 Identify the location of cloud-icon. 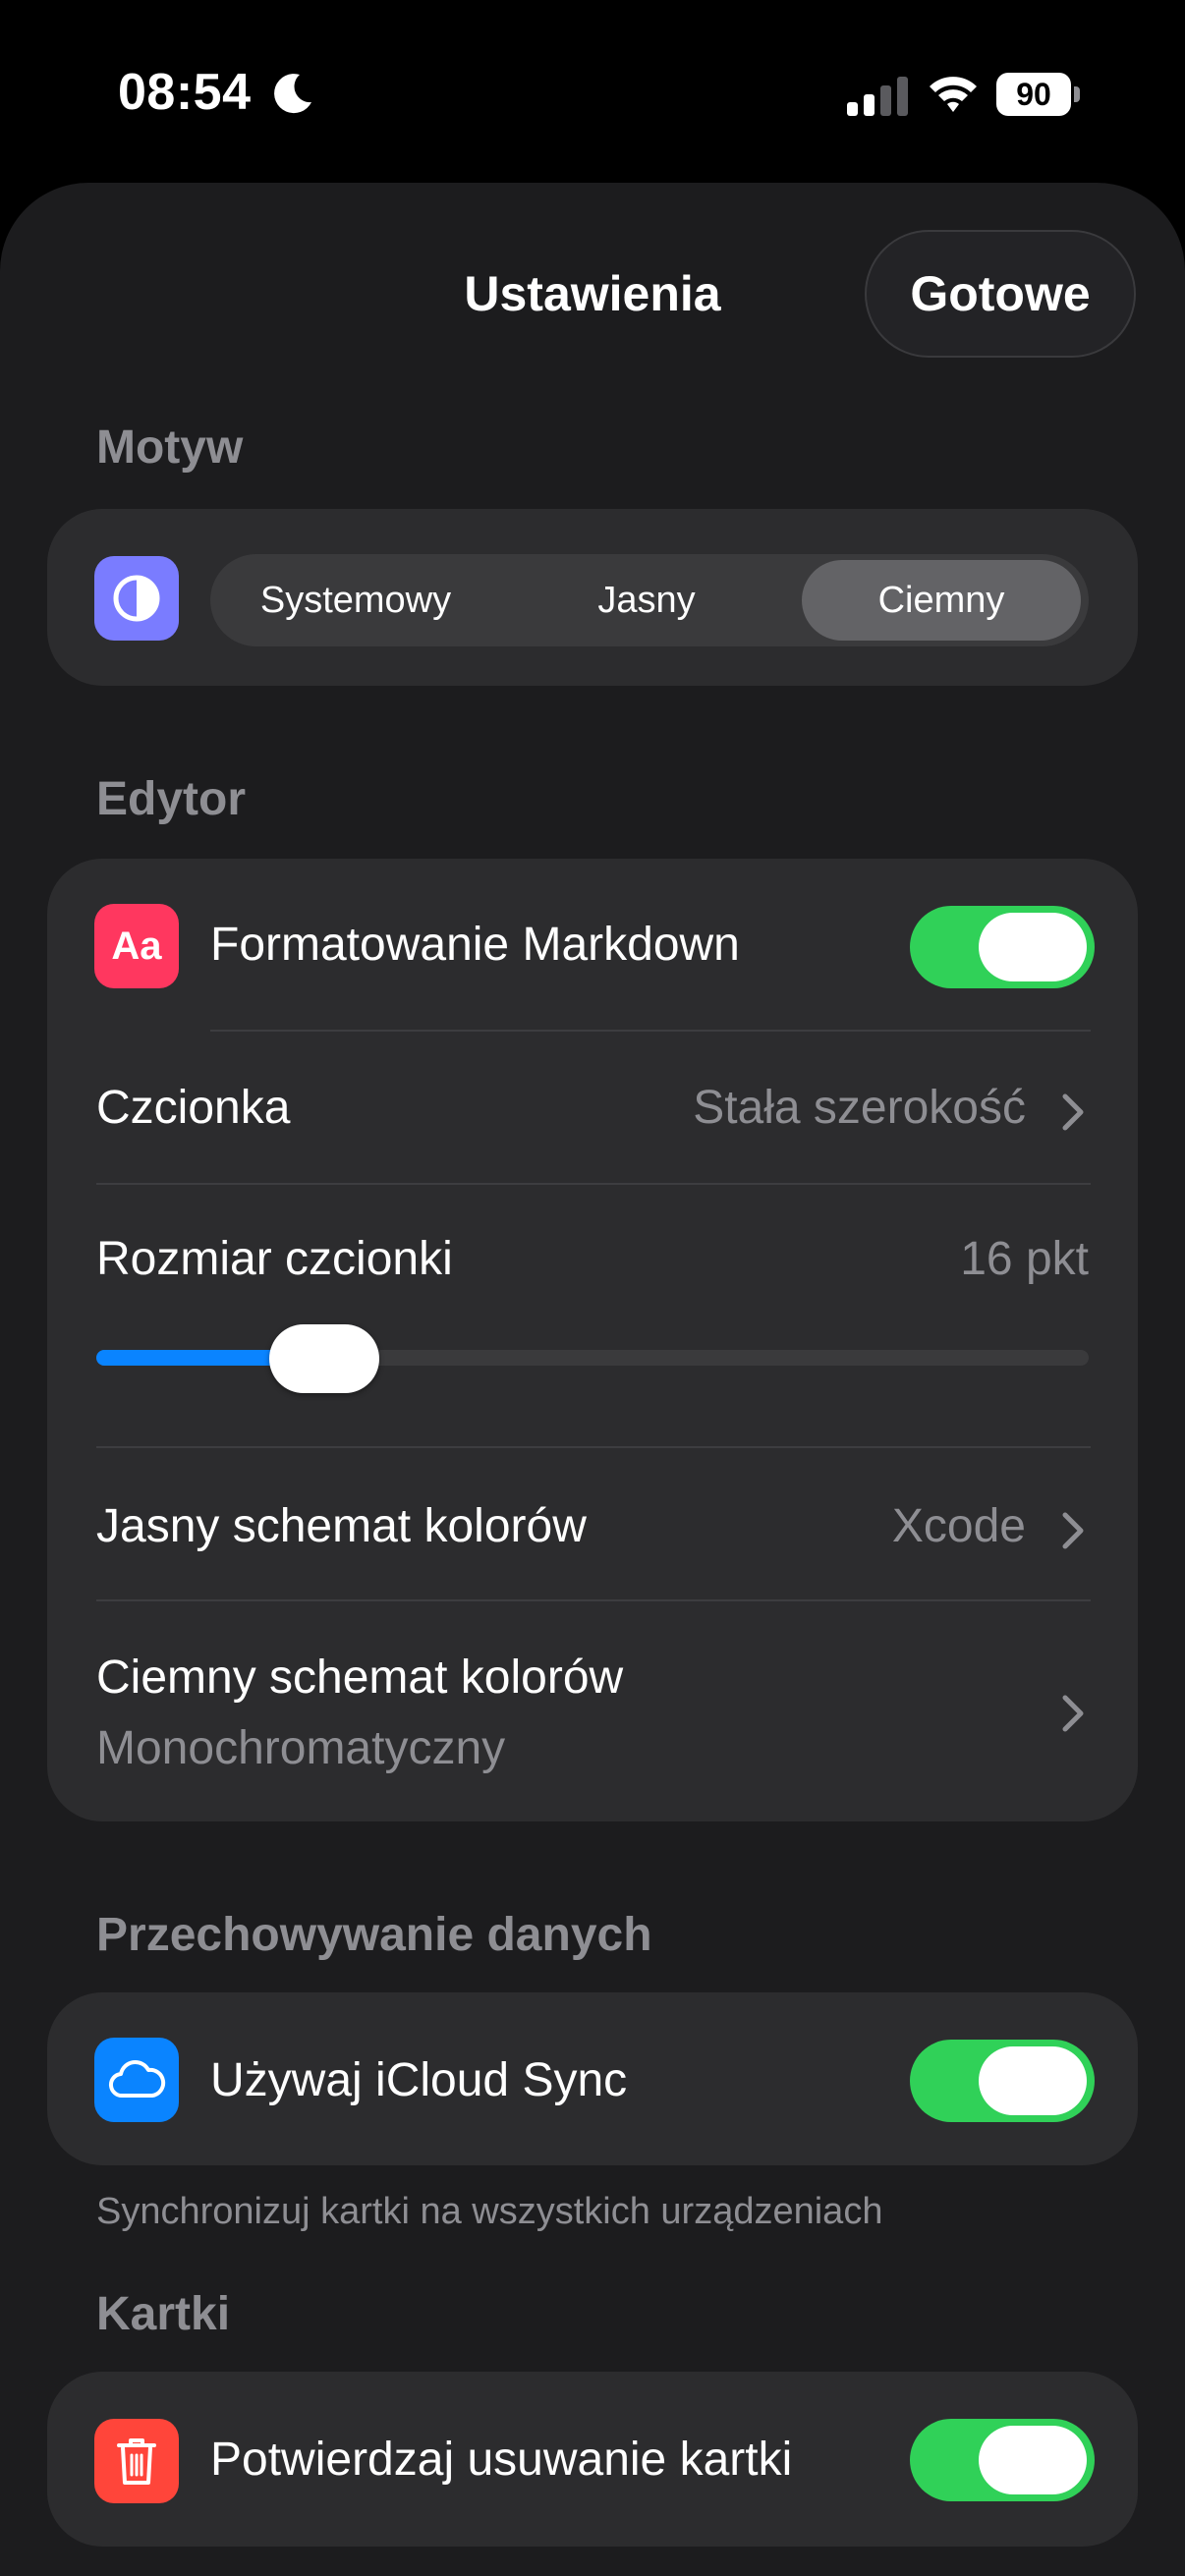
(136, 2080).